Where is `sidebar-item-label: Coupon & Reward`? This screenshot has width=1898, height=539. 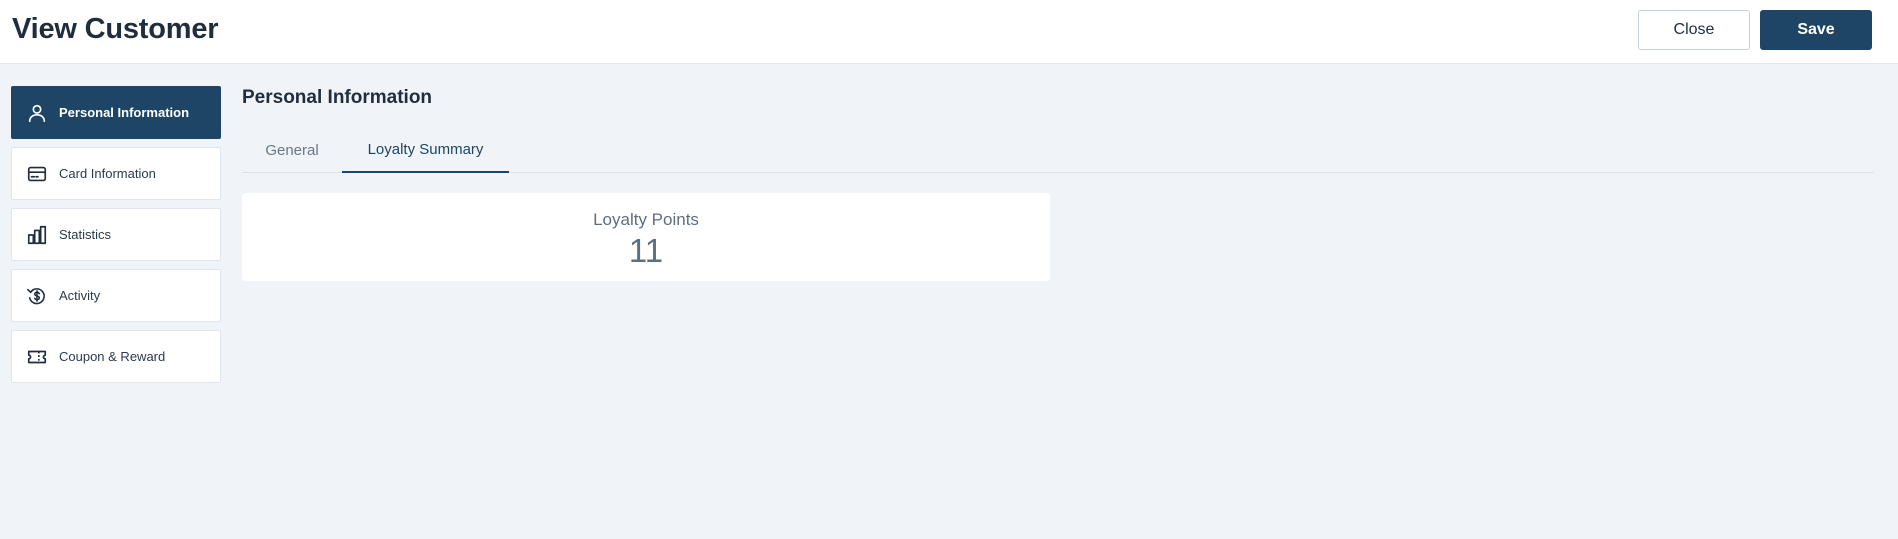
sidebar-item-label: Coupon & Reward is located at coordinates (112, 356).